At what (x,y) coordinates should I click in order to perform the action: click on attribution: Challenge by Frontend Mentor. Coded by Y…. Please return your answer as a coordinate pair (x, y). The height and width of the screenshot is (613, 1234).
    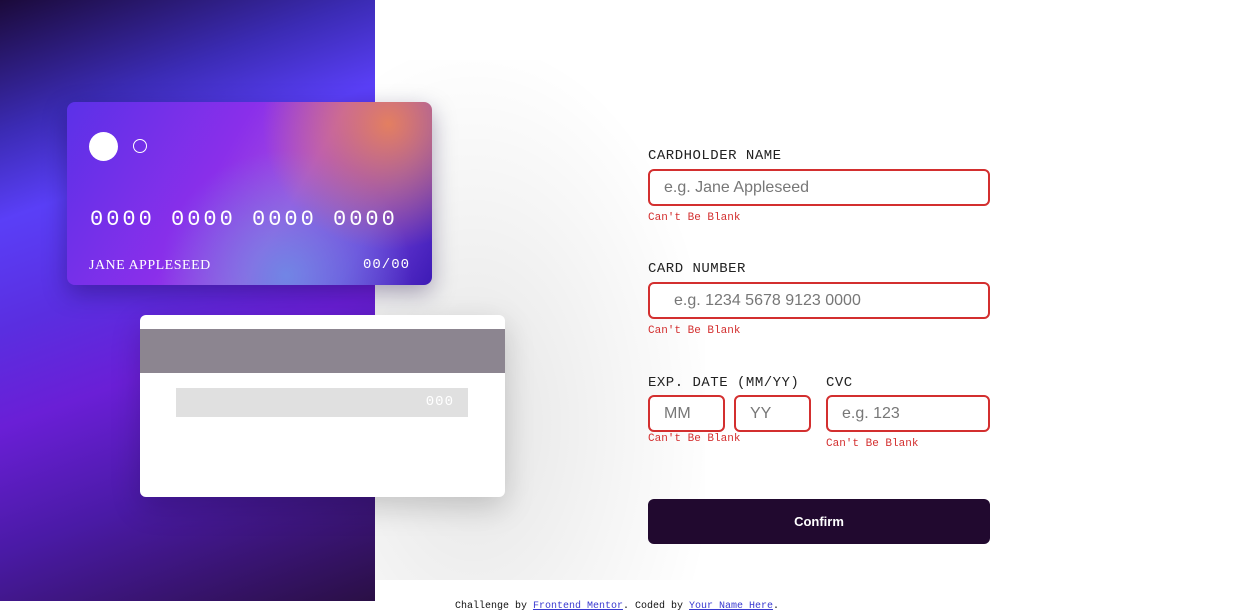
    Looking at the image, I should click on (617, 606).